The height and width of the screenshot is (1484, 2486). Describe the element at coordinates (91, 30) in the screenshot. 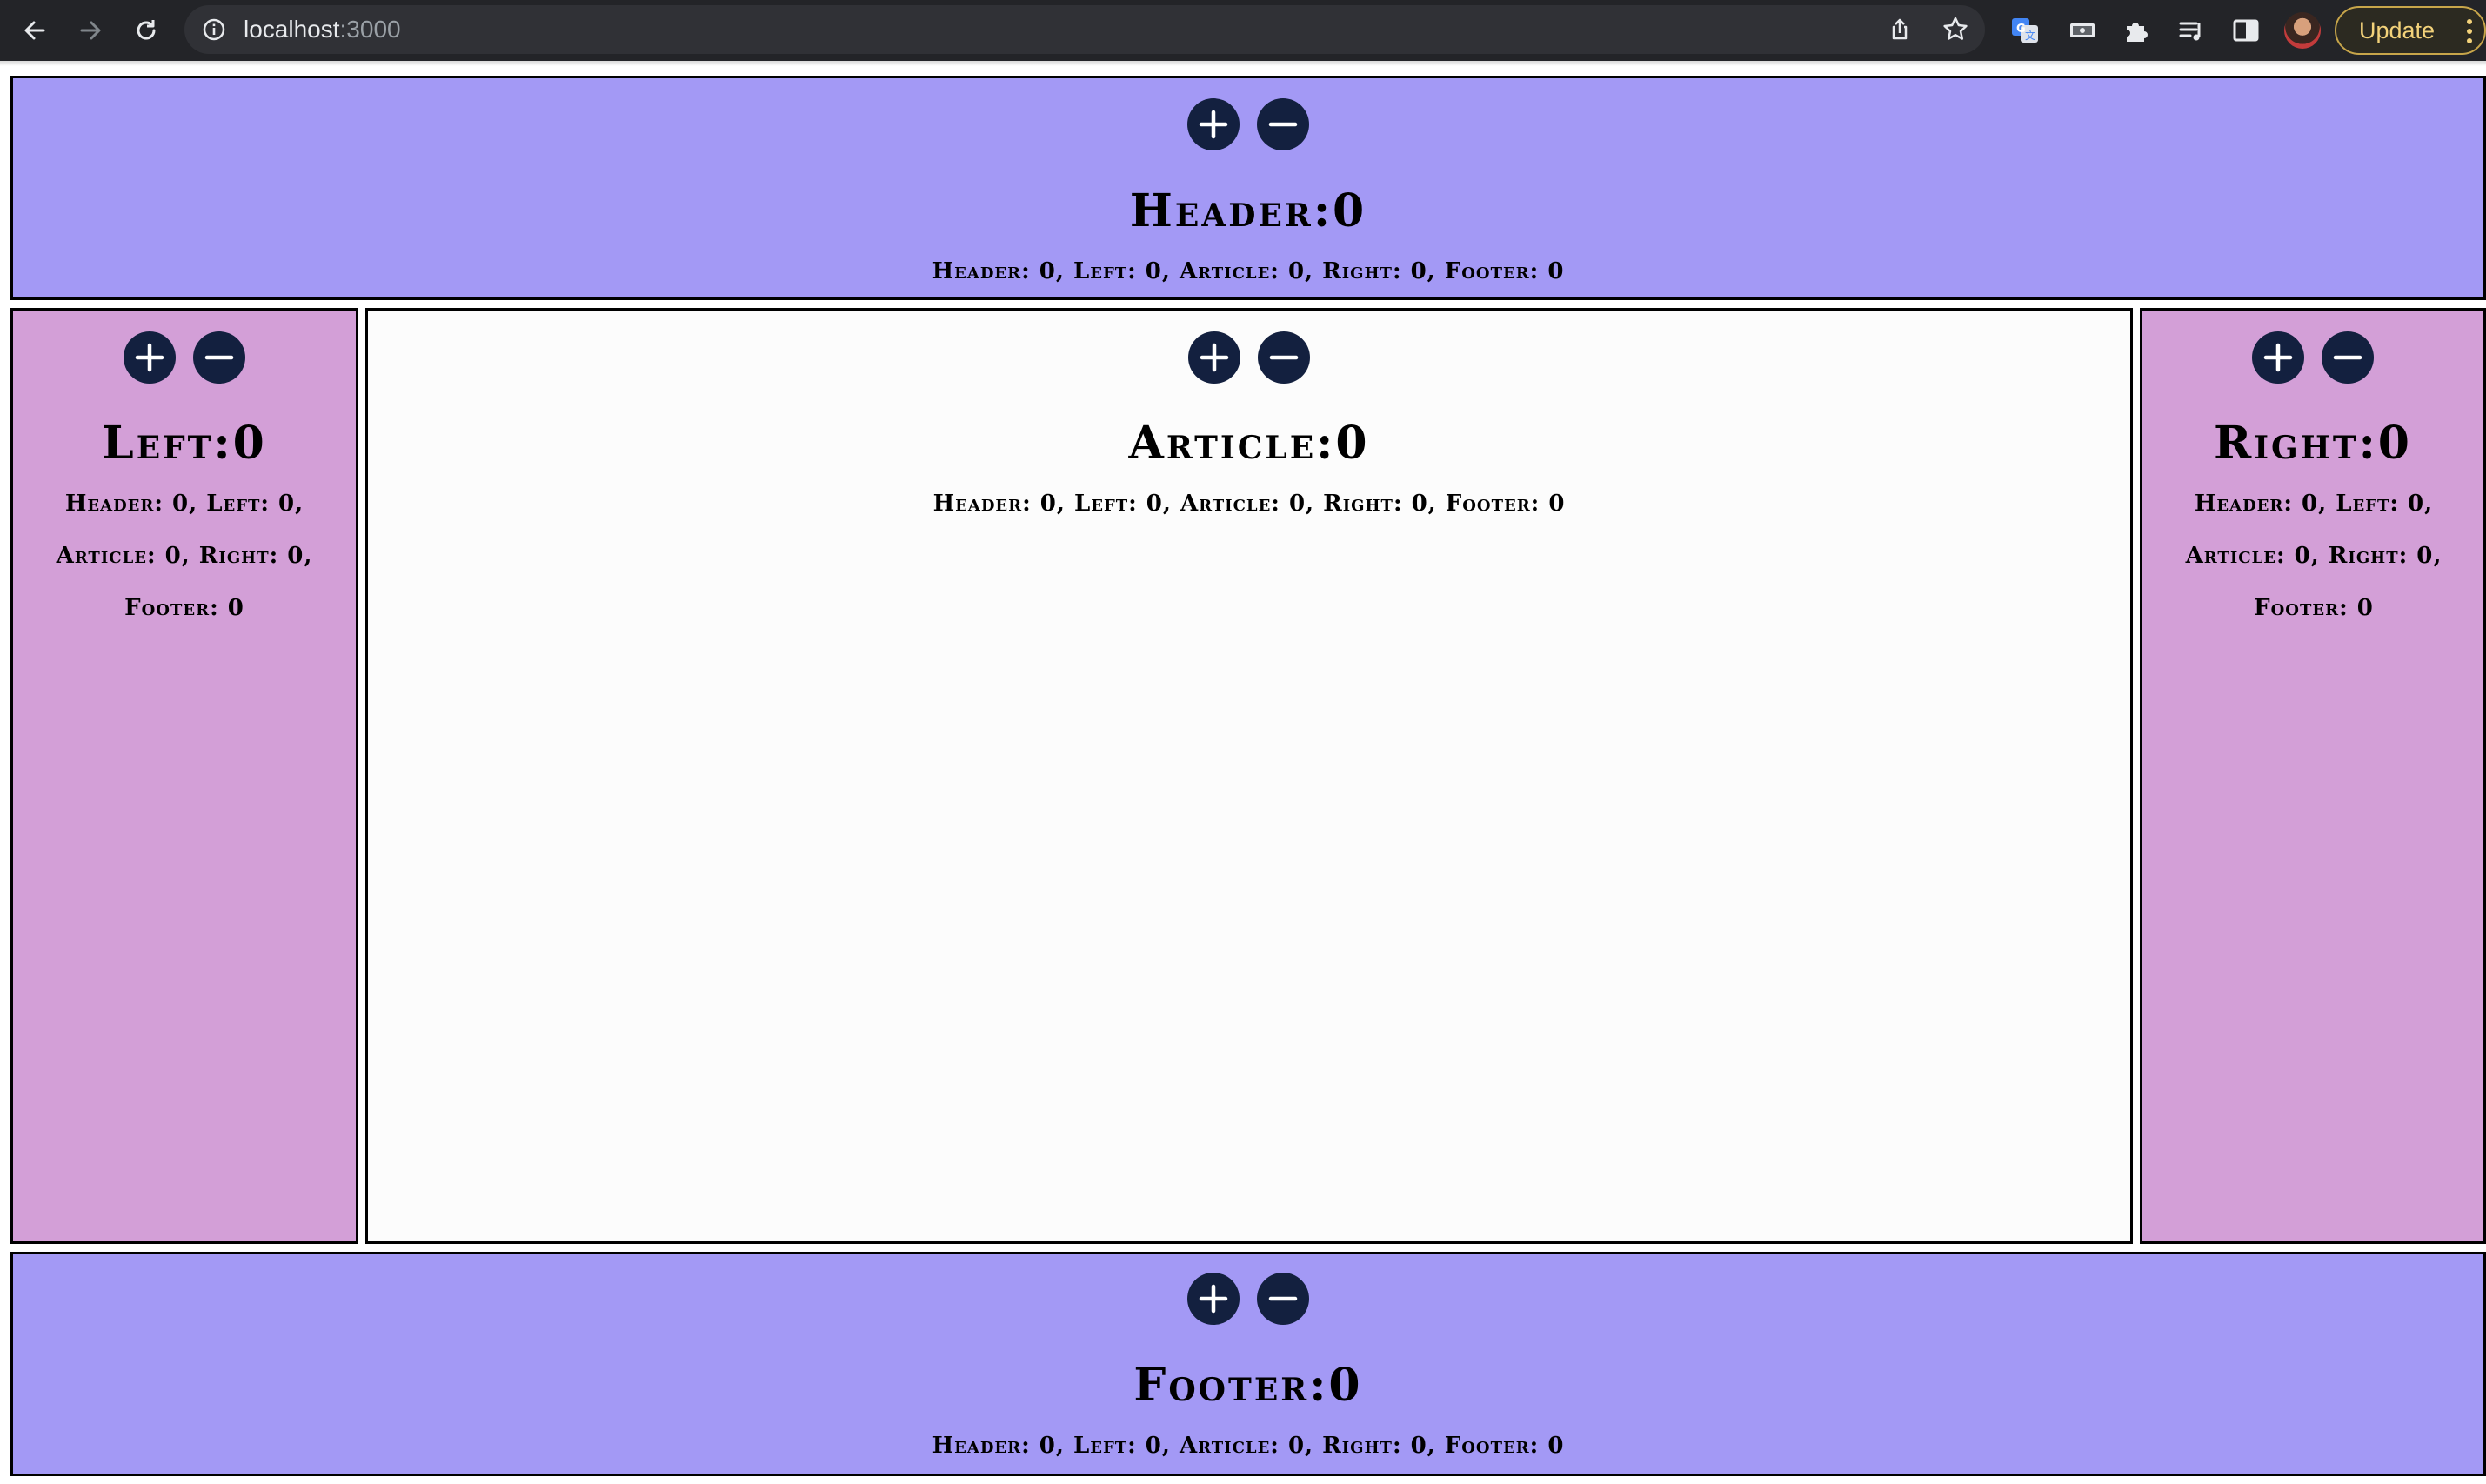

I see `forward-icon` at that location.